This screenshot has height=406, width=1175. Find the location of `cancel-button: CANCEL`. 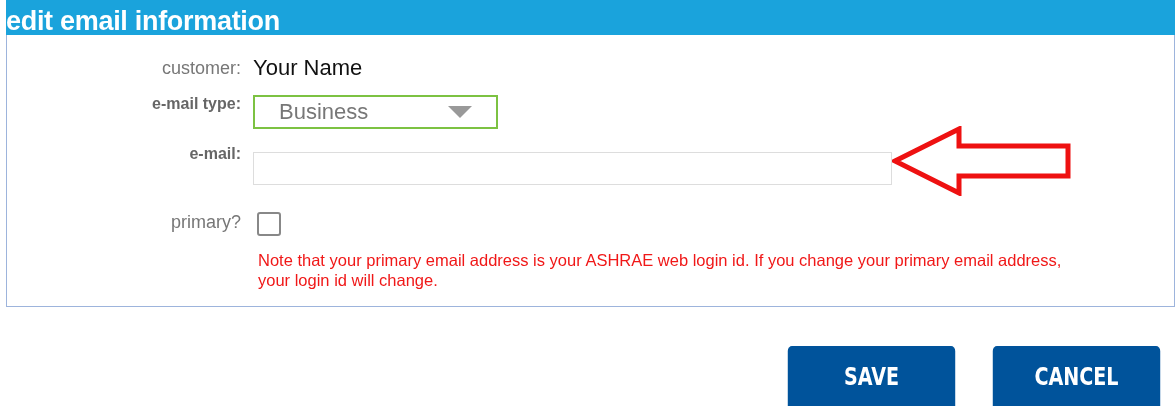

cancel-button: CANCEL is located at coordinates (1076, 376).